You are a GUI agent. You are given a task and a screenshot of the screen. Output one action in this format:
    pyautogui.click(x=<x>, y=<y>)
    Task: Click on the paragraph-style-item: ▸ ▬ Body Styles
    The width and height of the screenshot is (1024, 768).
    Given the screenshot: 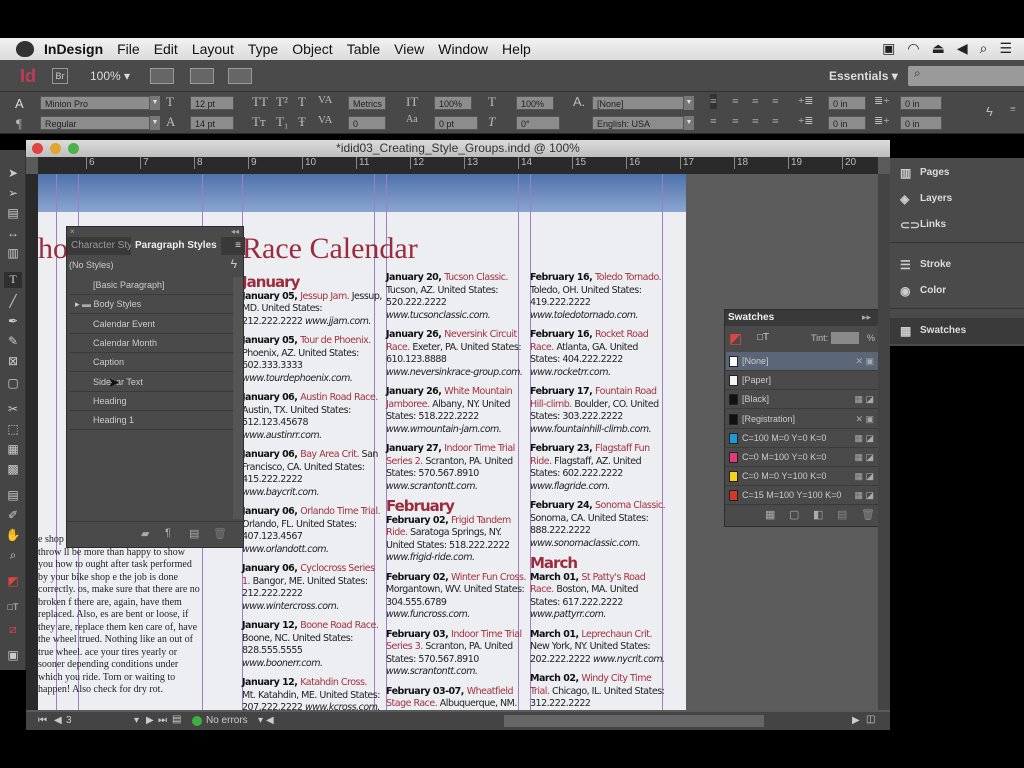 What is the action you would take?
    pyautogui.click(x=151, y=305)
    